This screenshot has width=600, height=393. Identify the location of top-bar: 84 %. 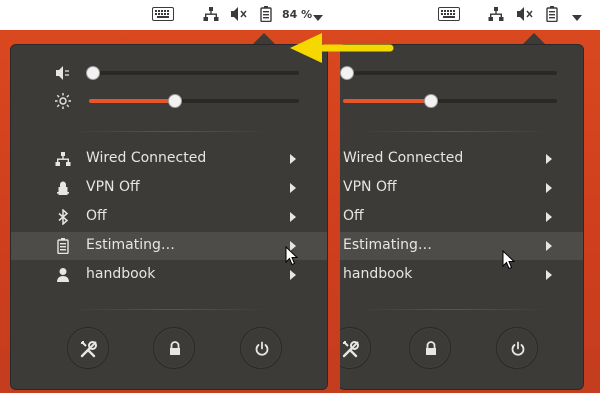
(170, 15).